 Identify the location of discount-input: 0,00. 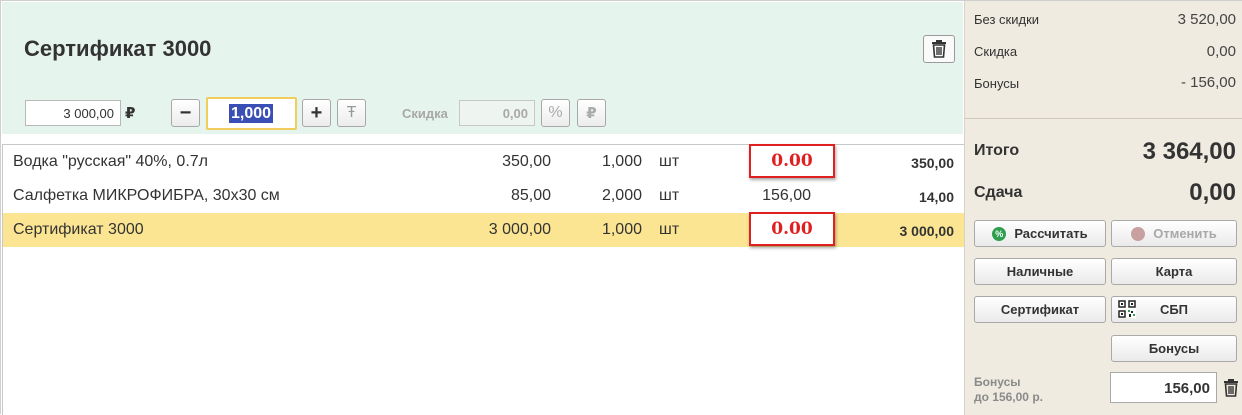
(497, 113).